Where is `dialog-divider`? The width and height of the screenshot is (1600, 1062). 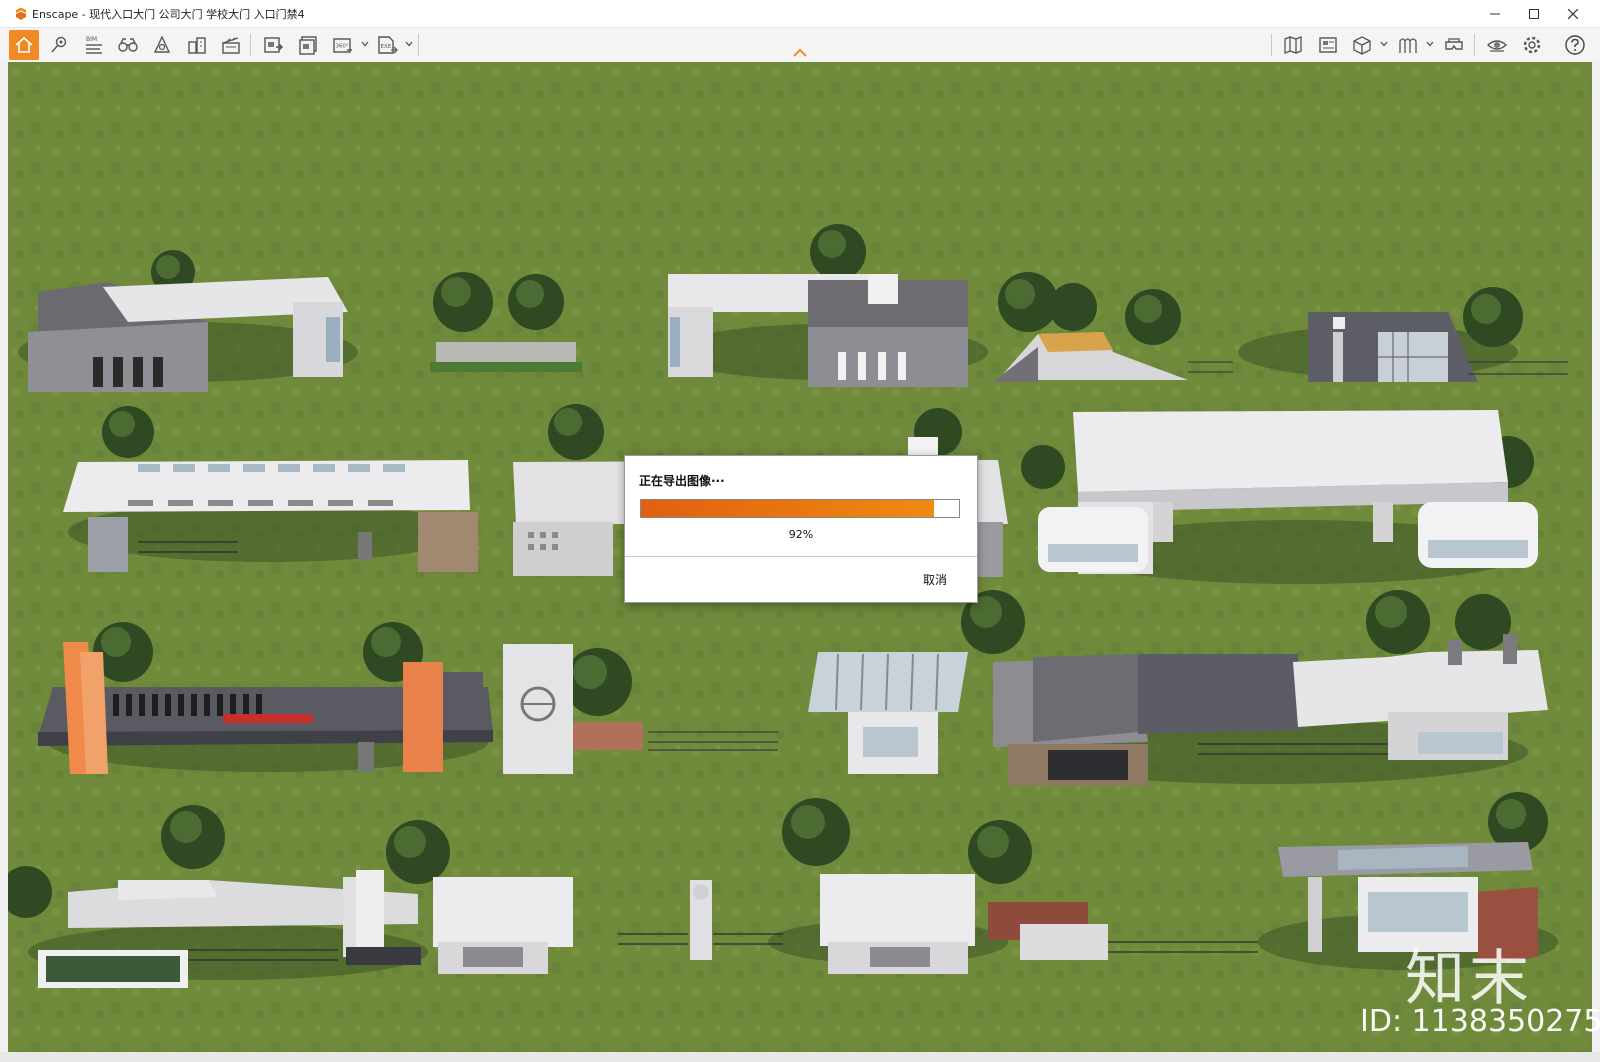
dialog-divider is located at coordinates (801, 556).